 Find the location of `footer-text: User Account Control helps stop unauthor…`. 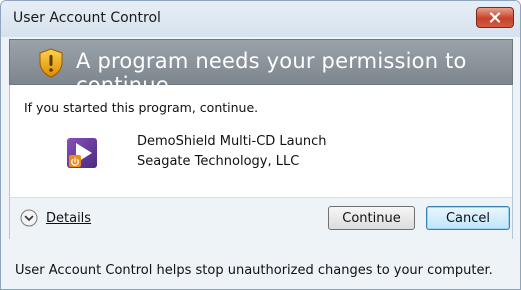

footer-text: User Account Control helps stop unauthor… is located at coordinates (254, 270).